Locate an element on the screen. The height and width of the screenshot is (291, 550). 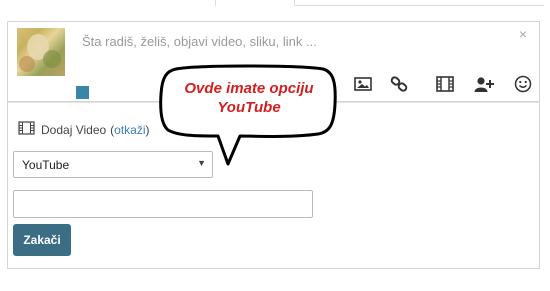
video-url-input is located at coordinates (163, 204).